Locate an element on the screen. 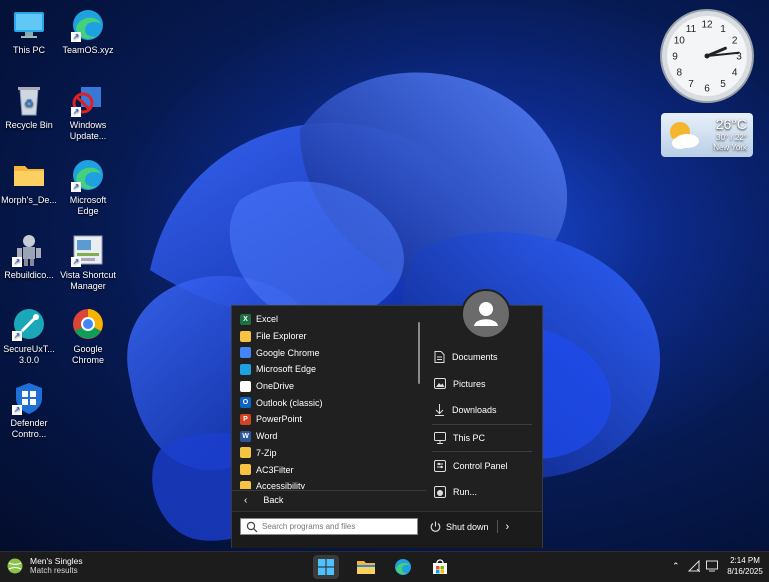 The height and width of the screenshot is (582, 769). taskbar-clock: 2:14 PM 8/16/2025 is located at coordinates (745, 566).